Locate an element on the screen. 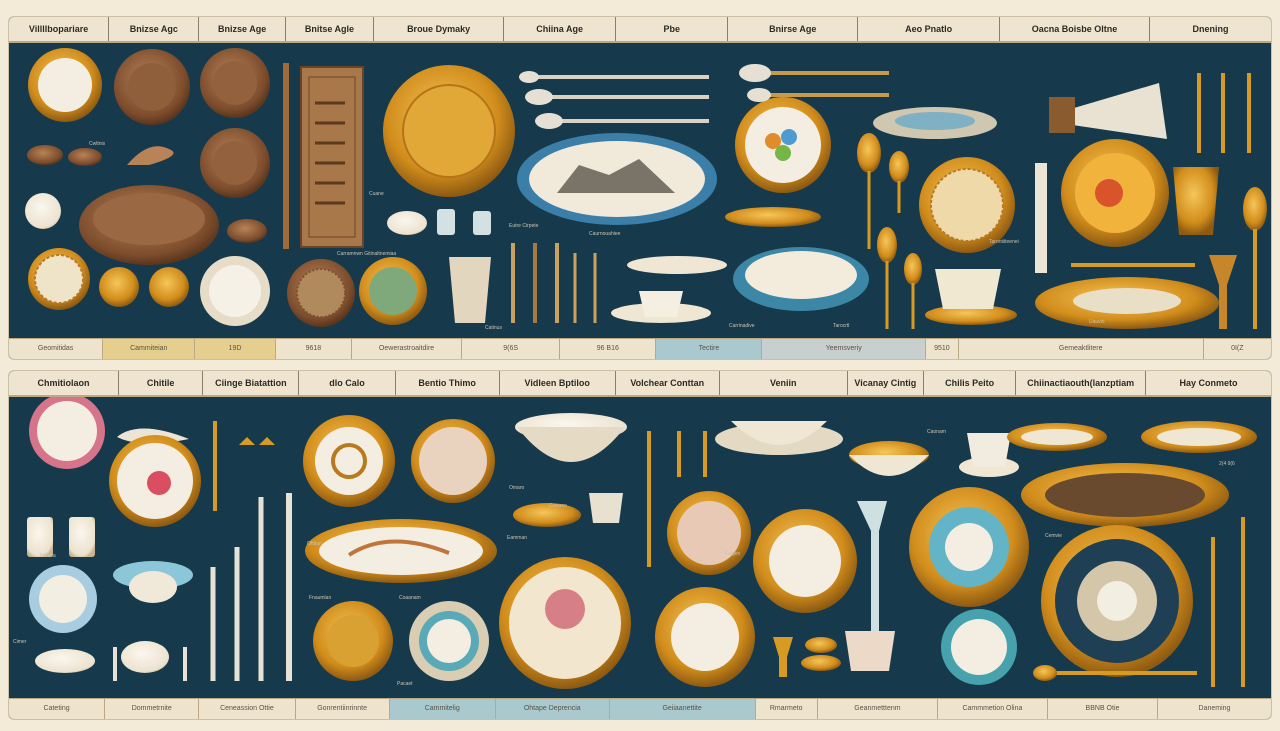 This screenshot has width=1280, height=731. blue-vase is located at coordinates (872, 566).